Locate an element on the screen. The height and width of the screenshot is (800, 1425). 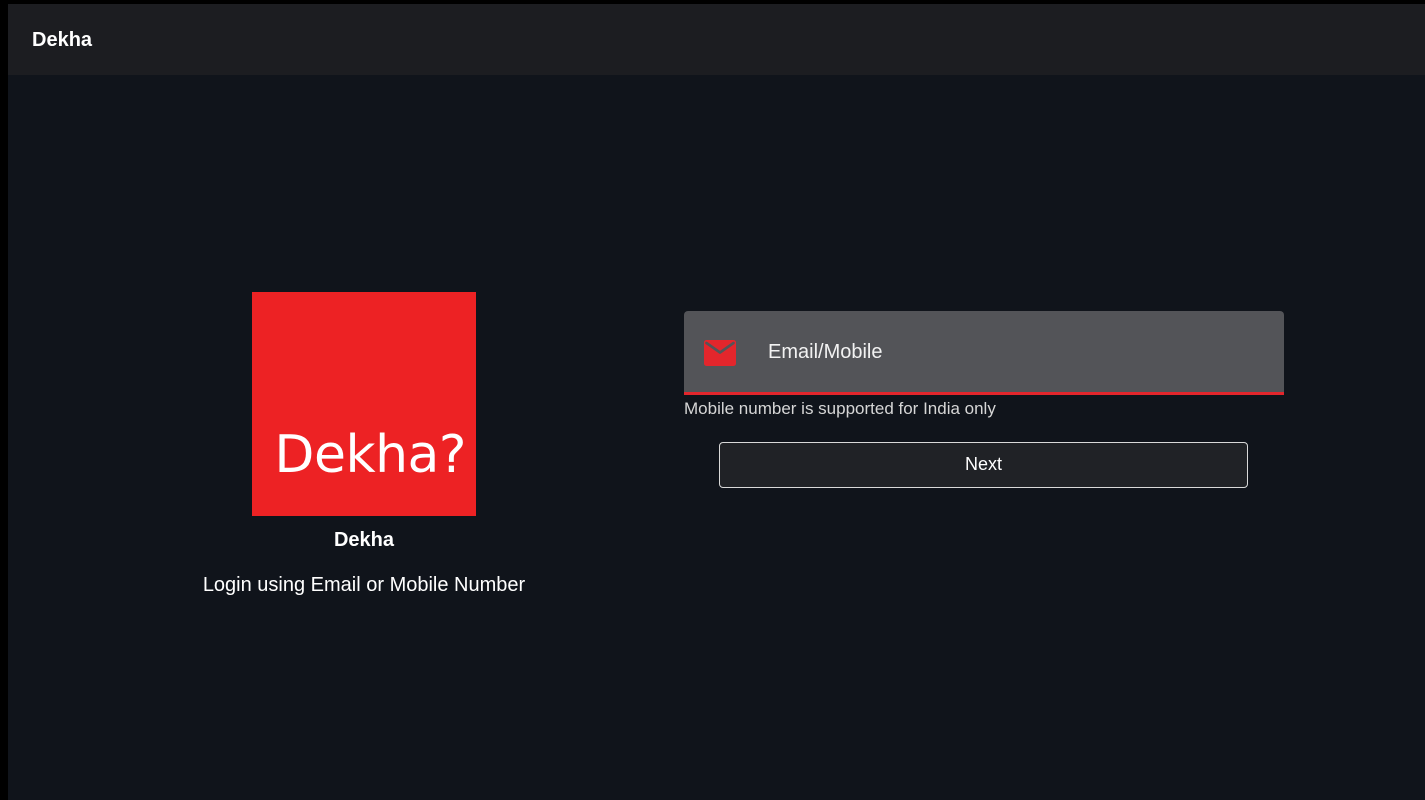
top-bar: Dekha is located at coordinates (716, 39).